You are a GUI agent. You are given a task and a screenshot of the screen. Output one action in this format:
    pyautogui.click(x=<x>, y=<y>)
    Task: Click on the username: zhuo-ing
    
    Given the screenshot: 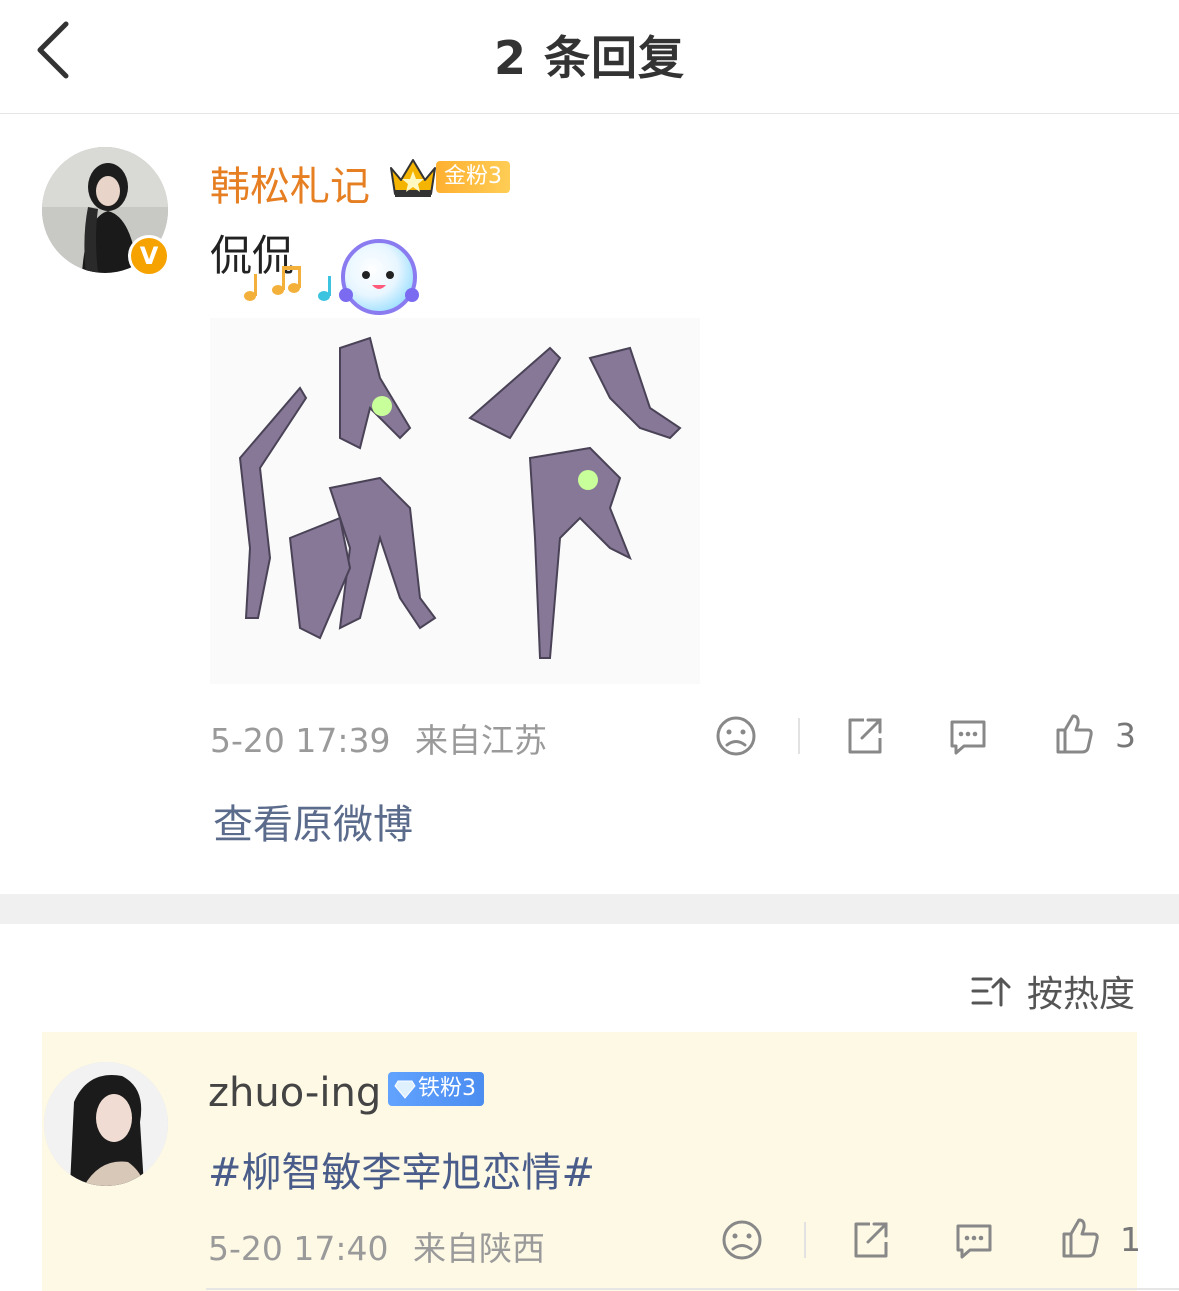 What is the action you would take?
    pyautogui.click(x=294, y=1093)
    